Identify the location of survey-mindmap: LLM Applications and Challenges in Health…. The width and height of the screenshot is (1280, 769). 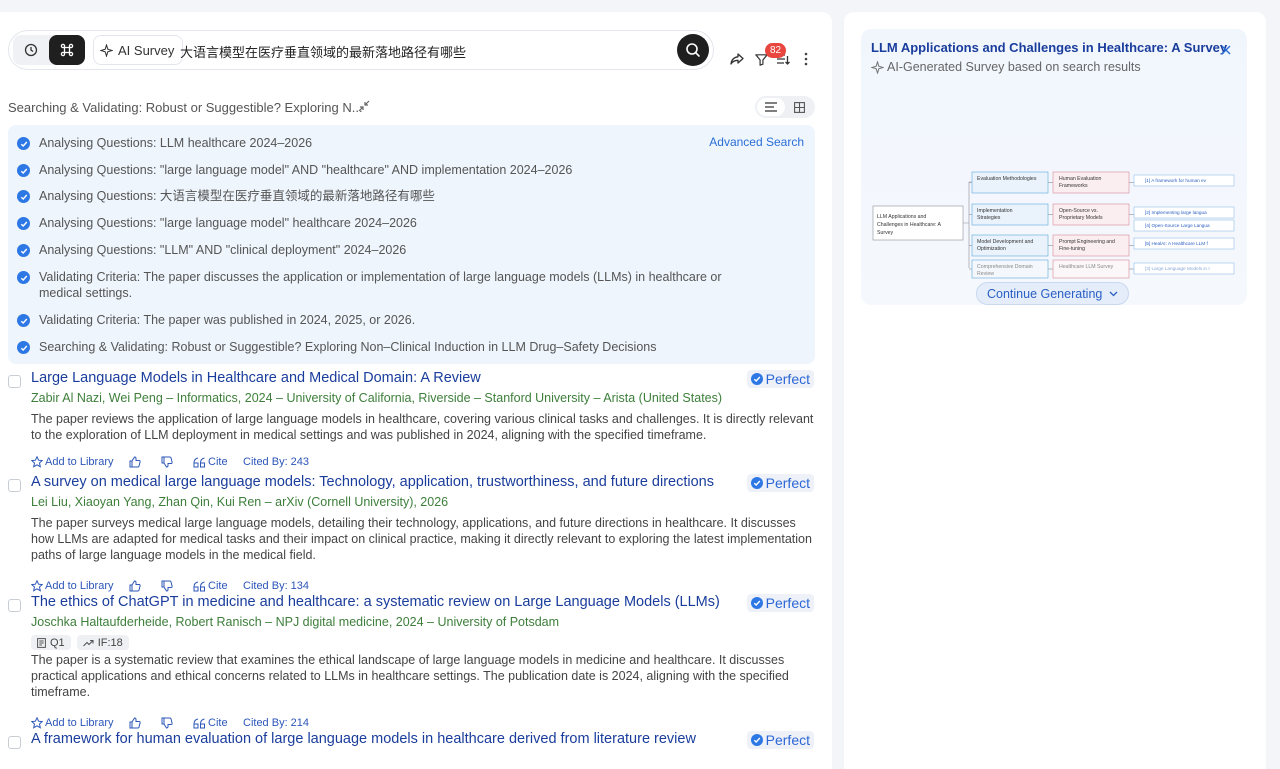
(1054, 224).